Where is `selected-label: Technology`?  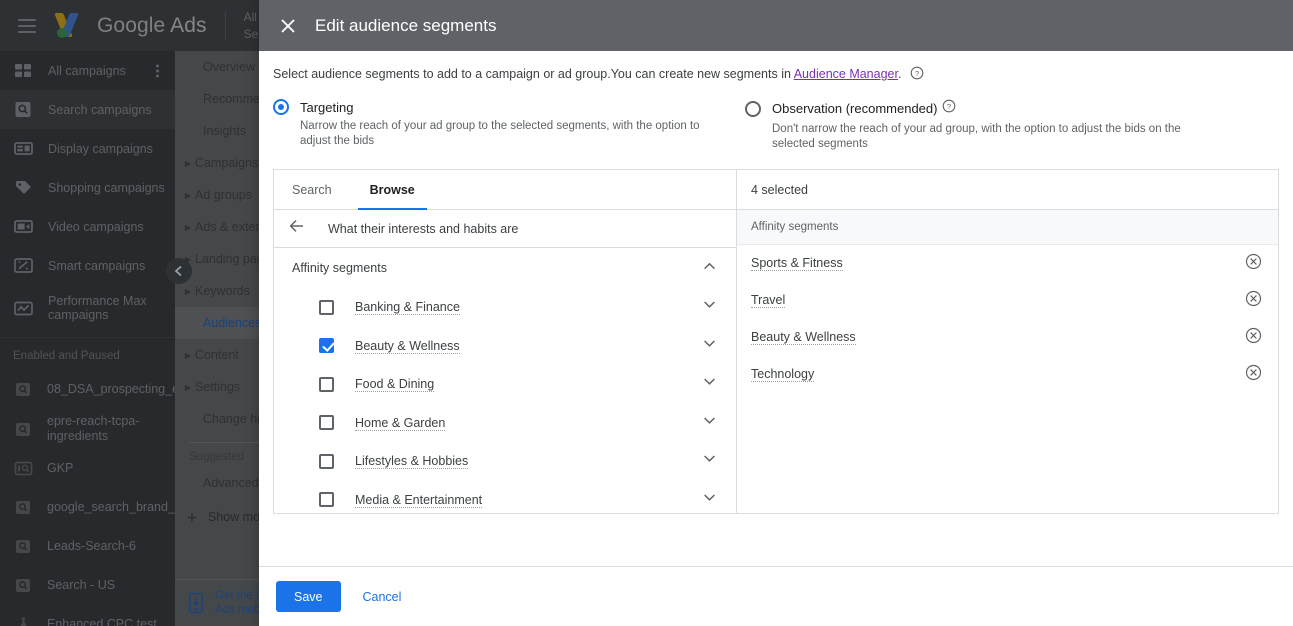
selected-label: Technology is located at coordinates (783, 374).